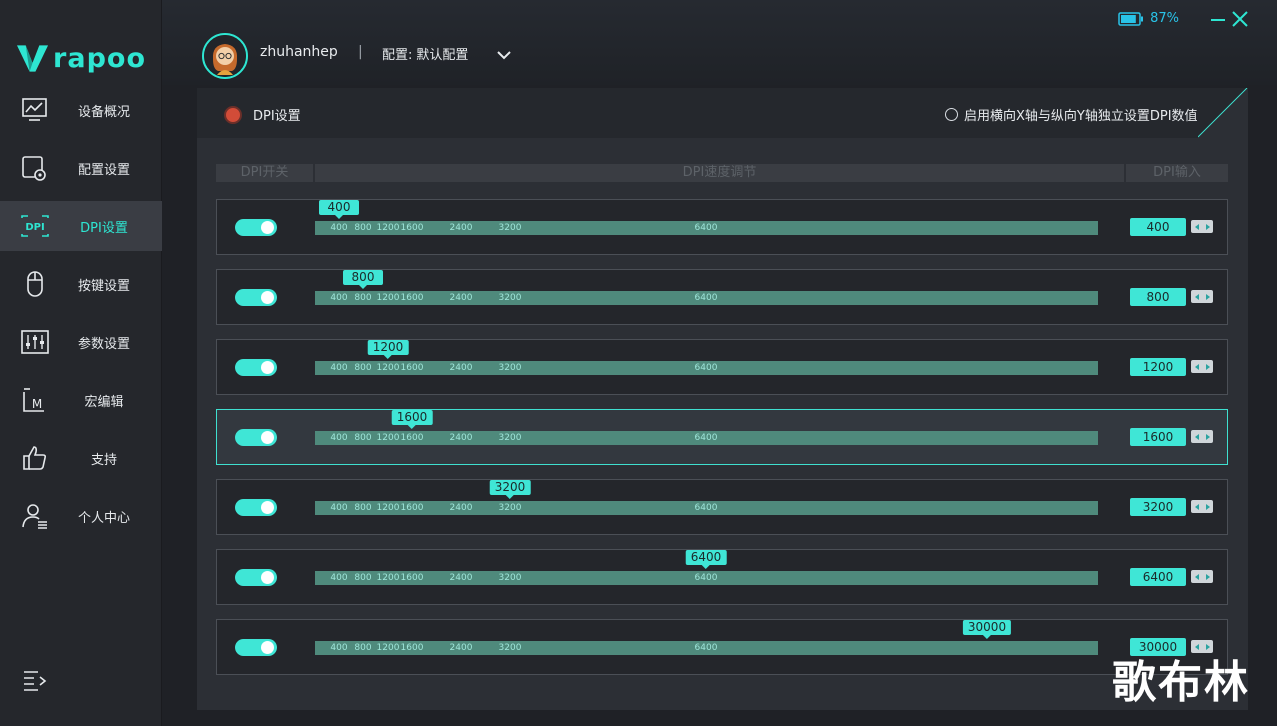 This screenshot has height=726, width=1277. Describe the element at coordinates (951, 114) in the screenshot. I see `xy-radio` at that location.